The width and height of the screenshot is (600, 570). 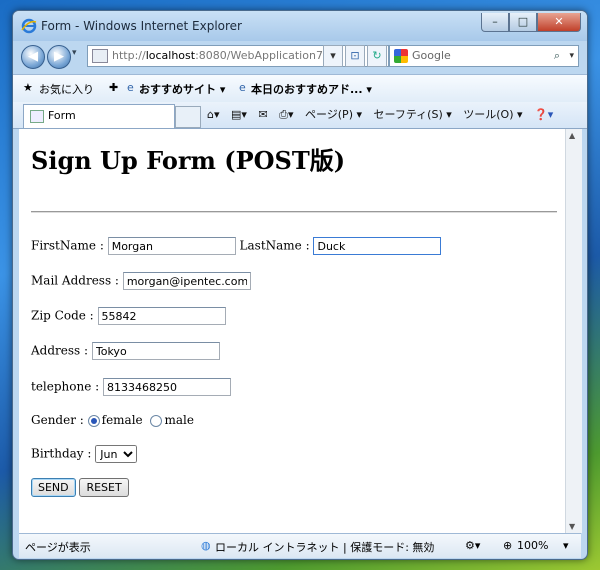 What do you see at coordinates (37, 116) in the screenshot?
I see `page-favicon-icon` at bounding box center [37, 116].